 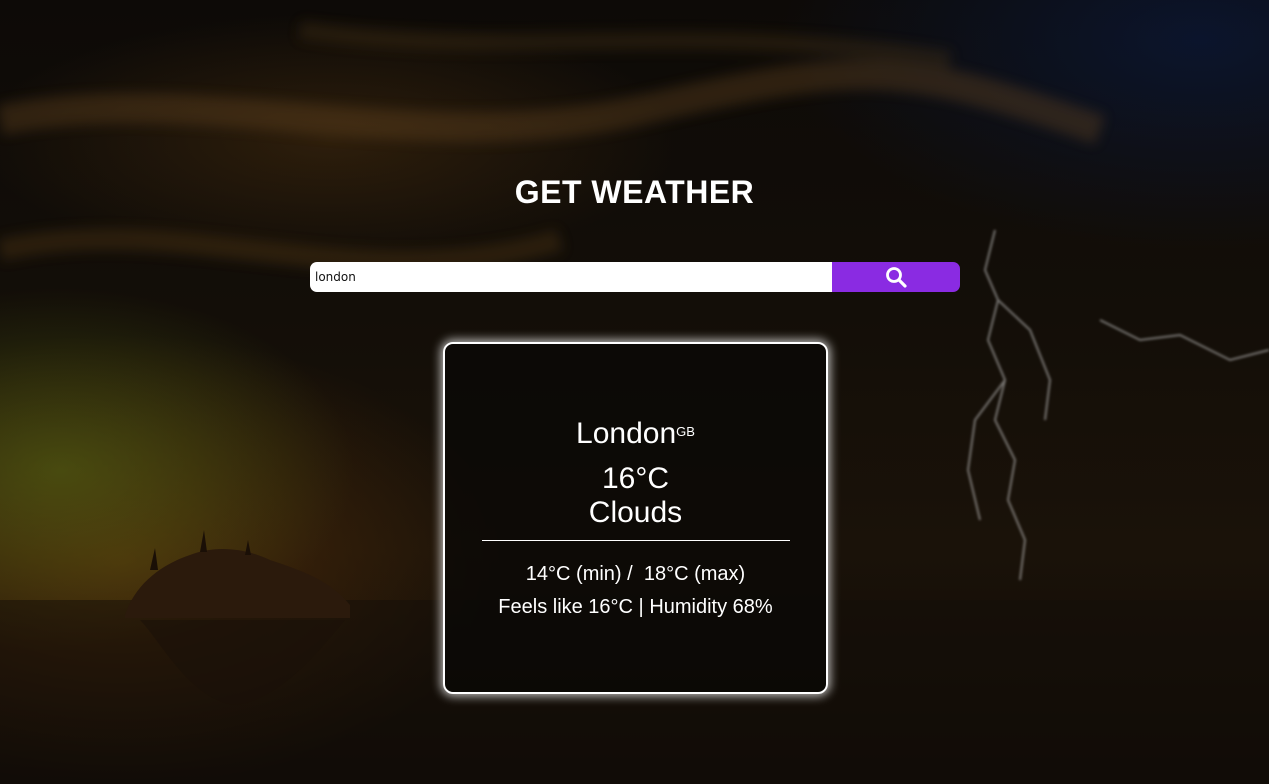 What do you see at coordinates (573, 574) in the screenshot?
I see `min-temp: 14°C (min)` at bounding box center [573, 574].